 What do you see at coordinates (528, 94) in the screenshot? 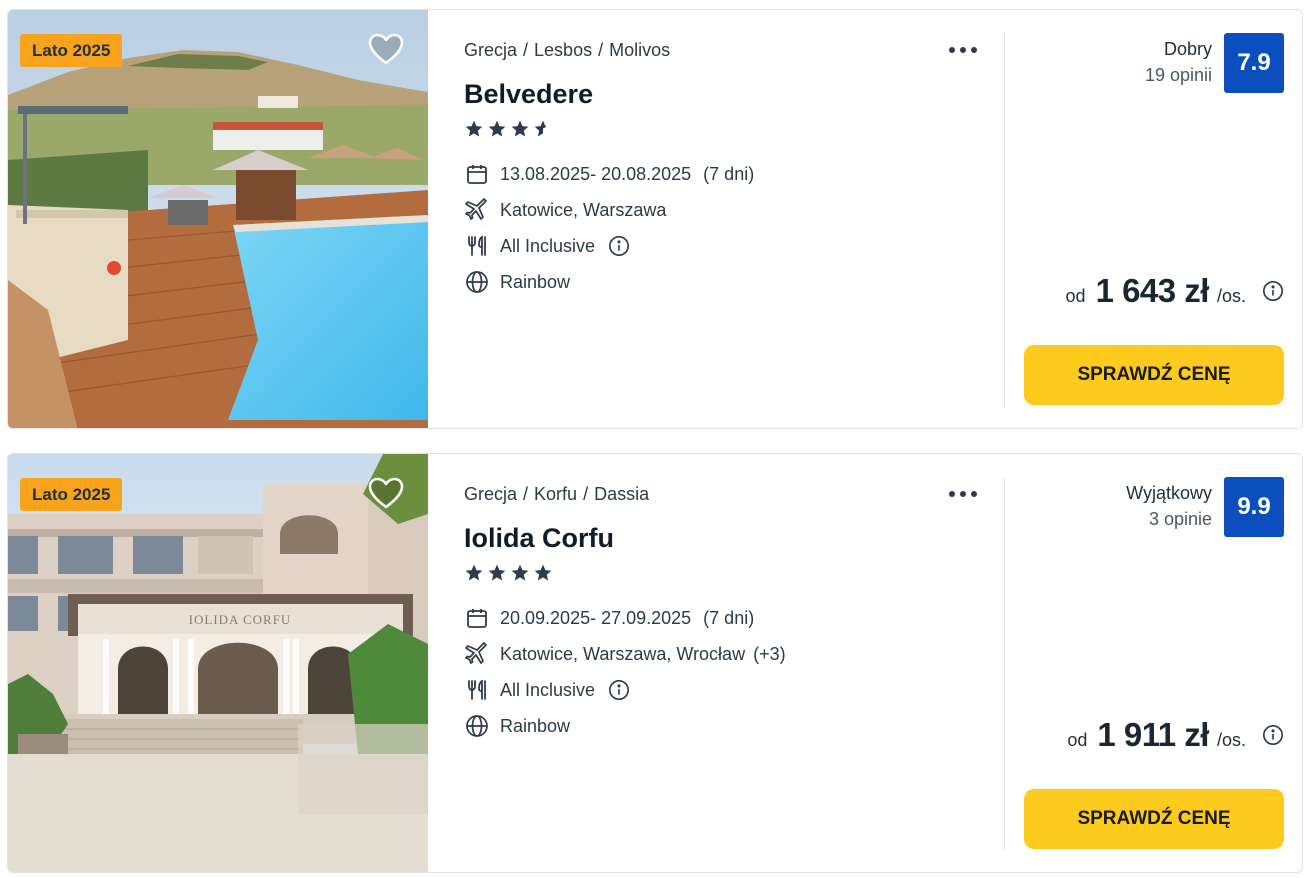
I see `hotel-name: Belvedere` at bounding box center [528, 94].